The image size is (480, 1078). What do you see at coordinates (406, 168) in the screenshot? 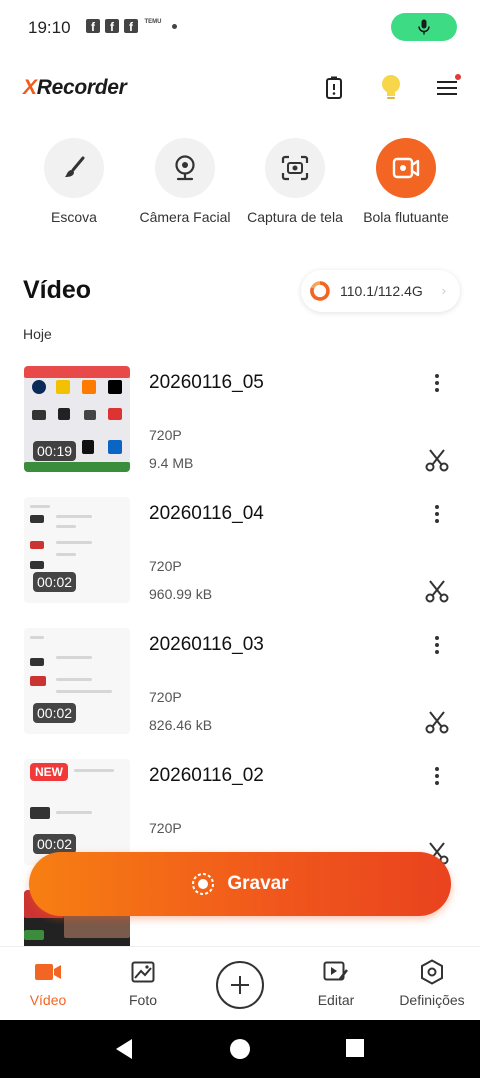
I see `floating-ball-icon` at bounding box center [406, 168].